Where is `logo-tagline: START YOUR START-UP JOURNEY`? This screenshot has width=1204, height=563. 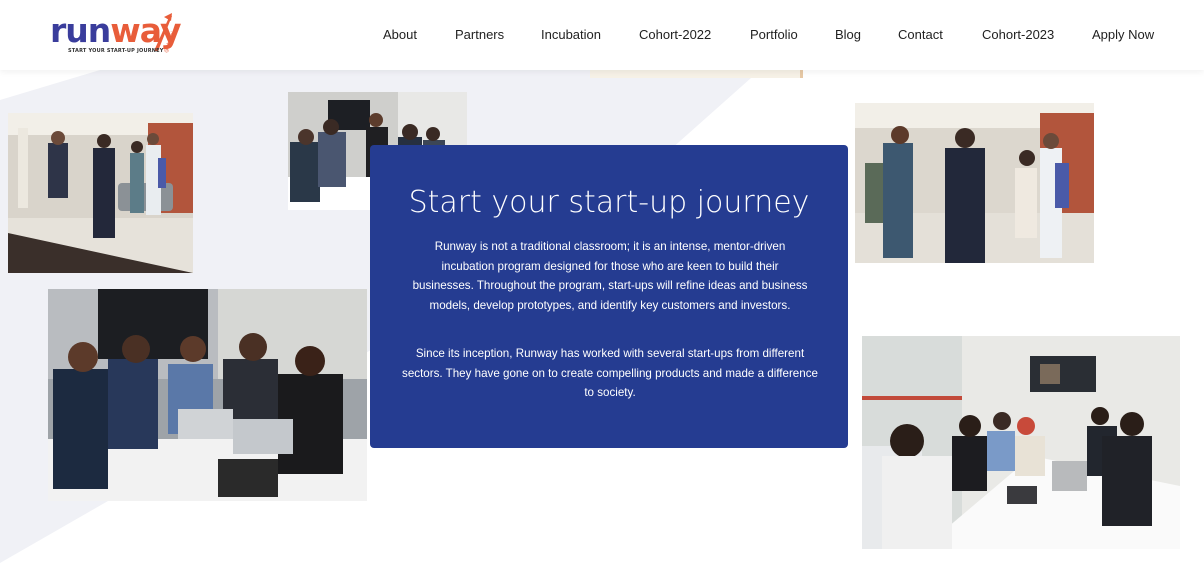 logo-tagline: START YOUR START-UP JOURNEY is located at coordinates (116, 51).